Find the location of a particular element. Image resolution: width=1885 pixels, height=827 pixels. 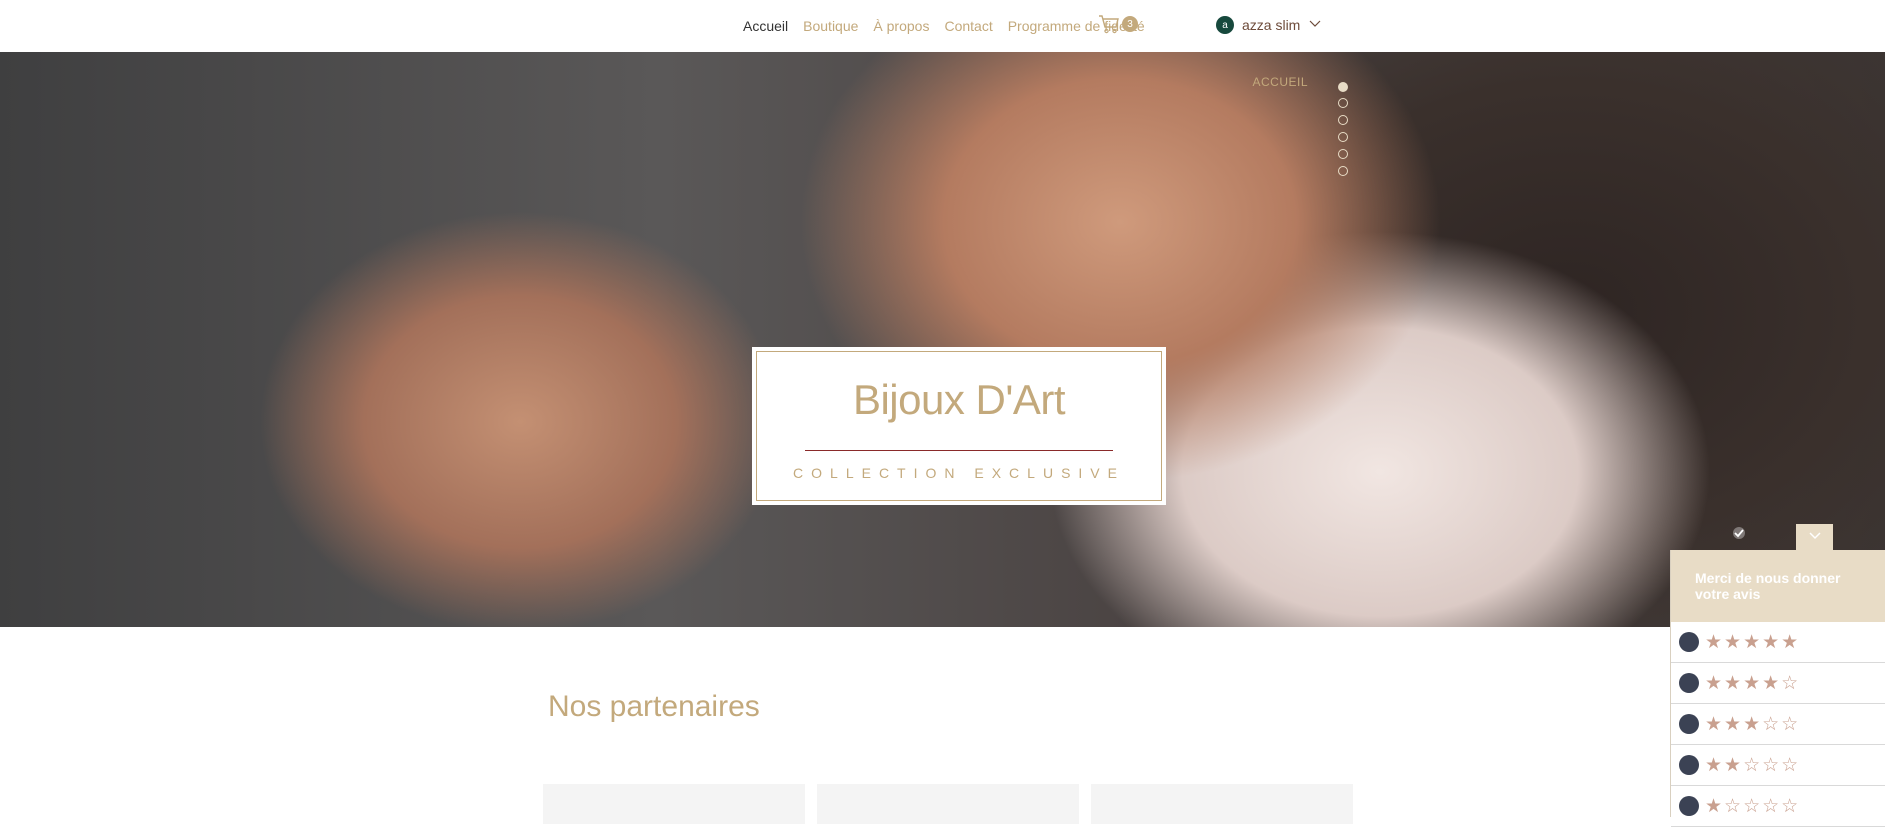

review-option-5: ★★★★★ is located at coordinates (1778, 642).